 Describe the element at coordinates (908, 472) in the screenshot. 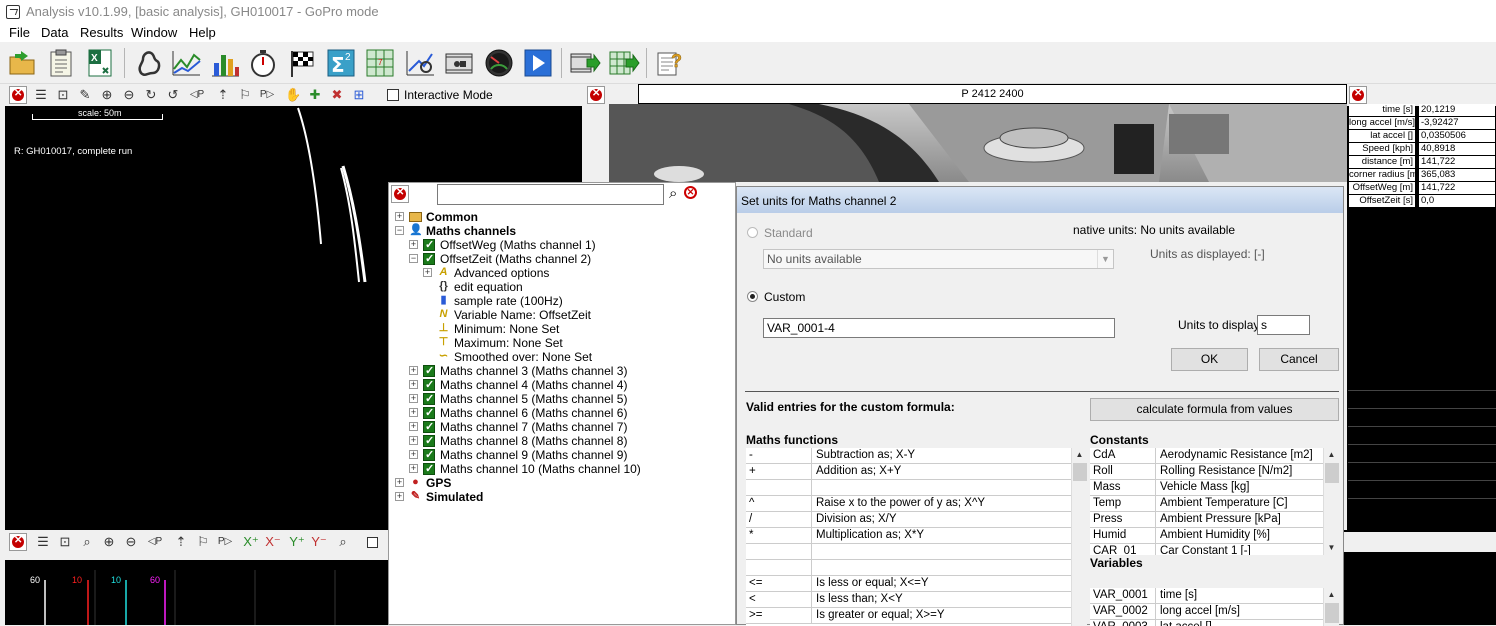

I see `maths-function-row: + Addition as; X+Y` at that location.